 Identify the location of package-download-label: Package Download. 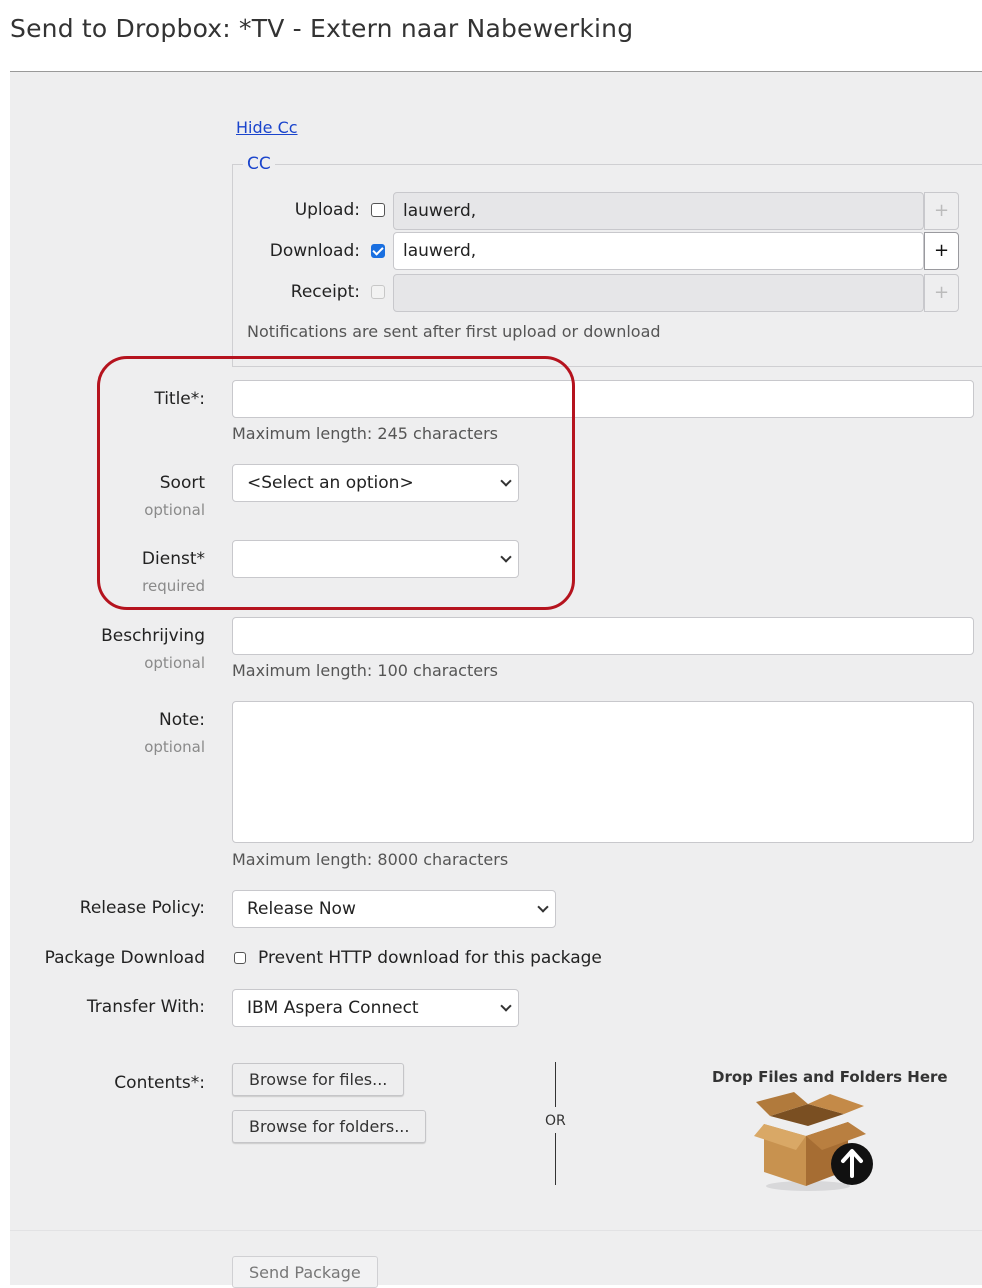
(124, 958).